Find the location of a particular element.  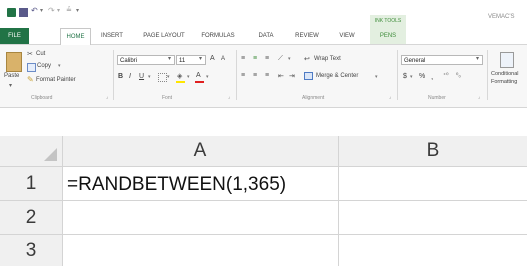

paste-dropdown-icon: ▾ is located at coordinates (10, 85).